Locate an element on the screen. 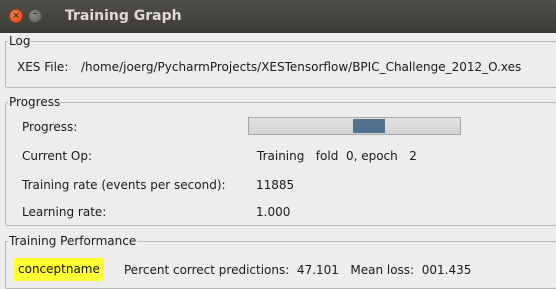 This screenshot has height=289, width=556. progress-bar is located at coordinates (354, 126).